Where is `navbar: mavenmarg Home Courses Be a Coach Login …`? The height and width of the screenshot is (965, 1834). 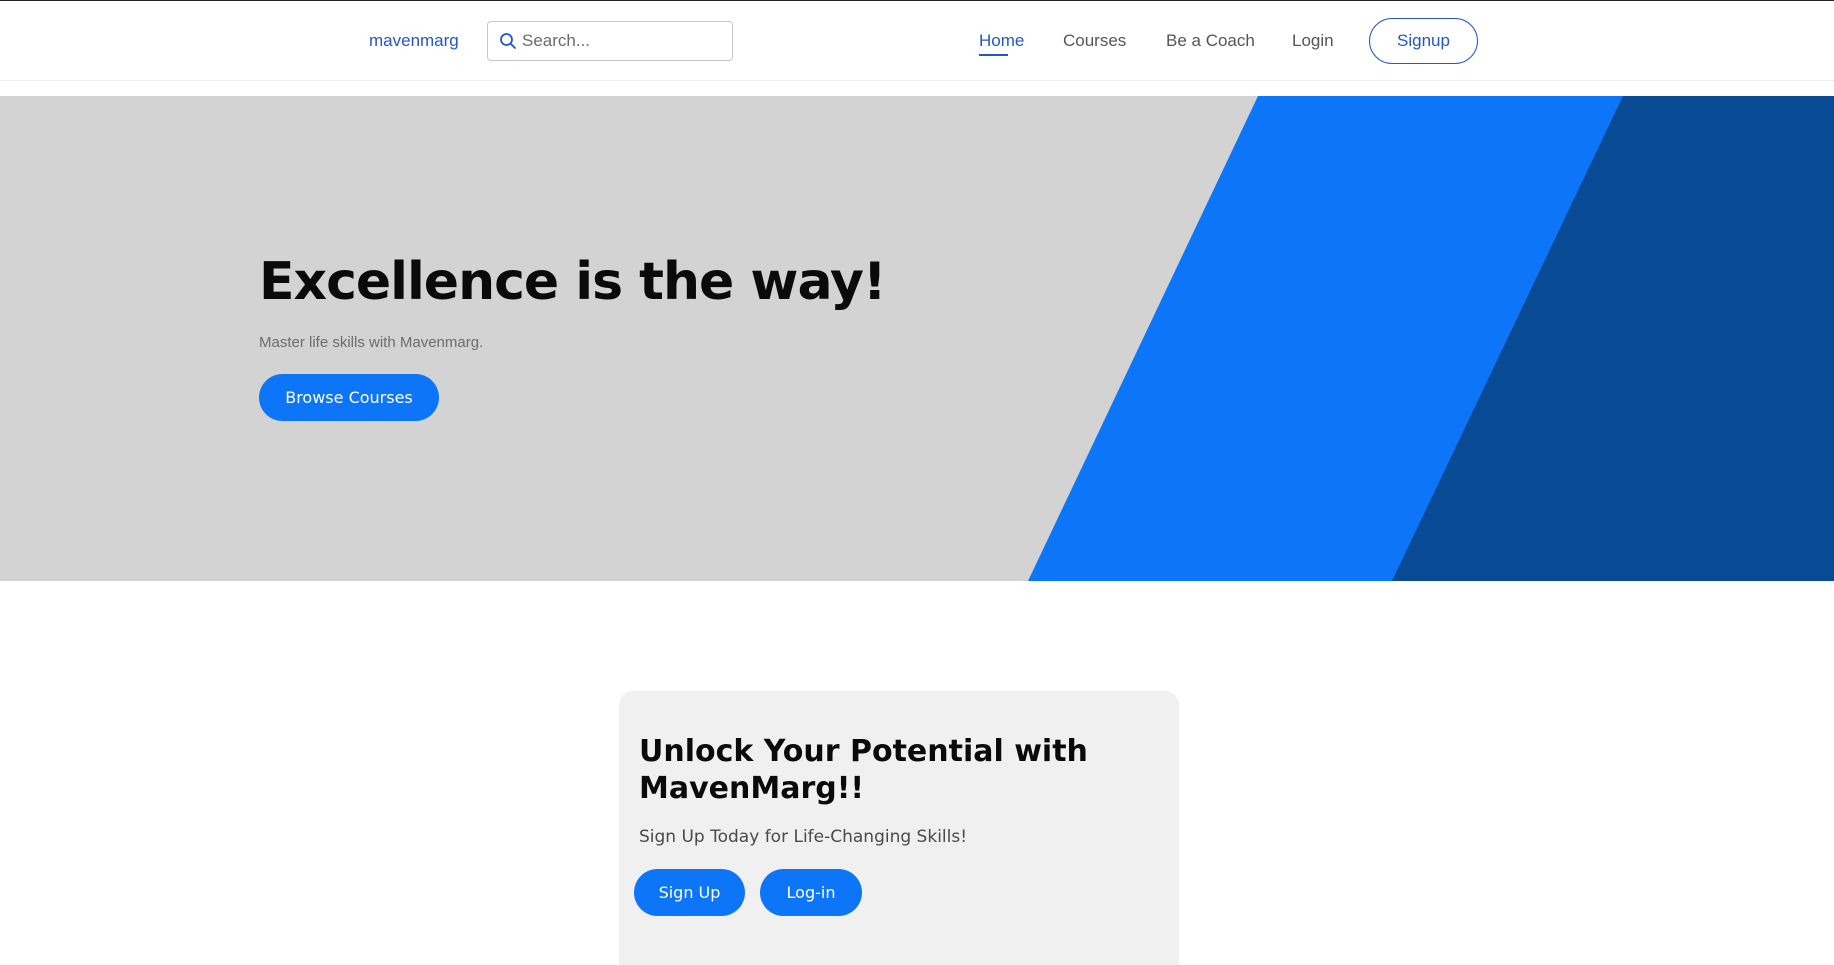
navbar: mavenmarg Home Courses Be a Coach Login … is located at coordinates (917, 41).